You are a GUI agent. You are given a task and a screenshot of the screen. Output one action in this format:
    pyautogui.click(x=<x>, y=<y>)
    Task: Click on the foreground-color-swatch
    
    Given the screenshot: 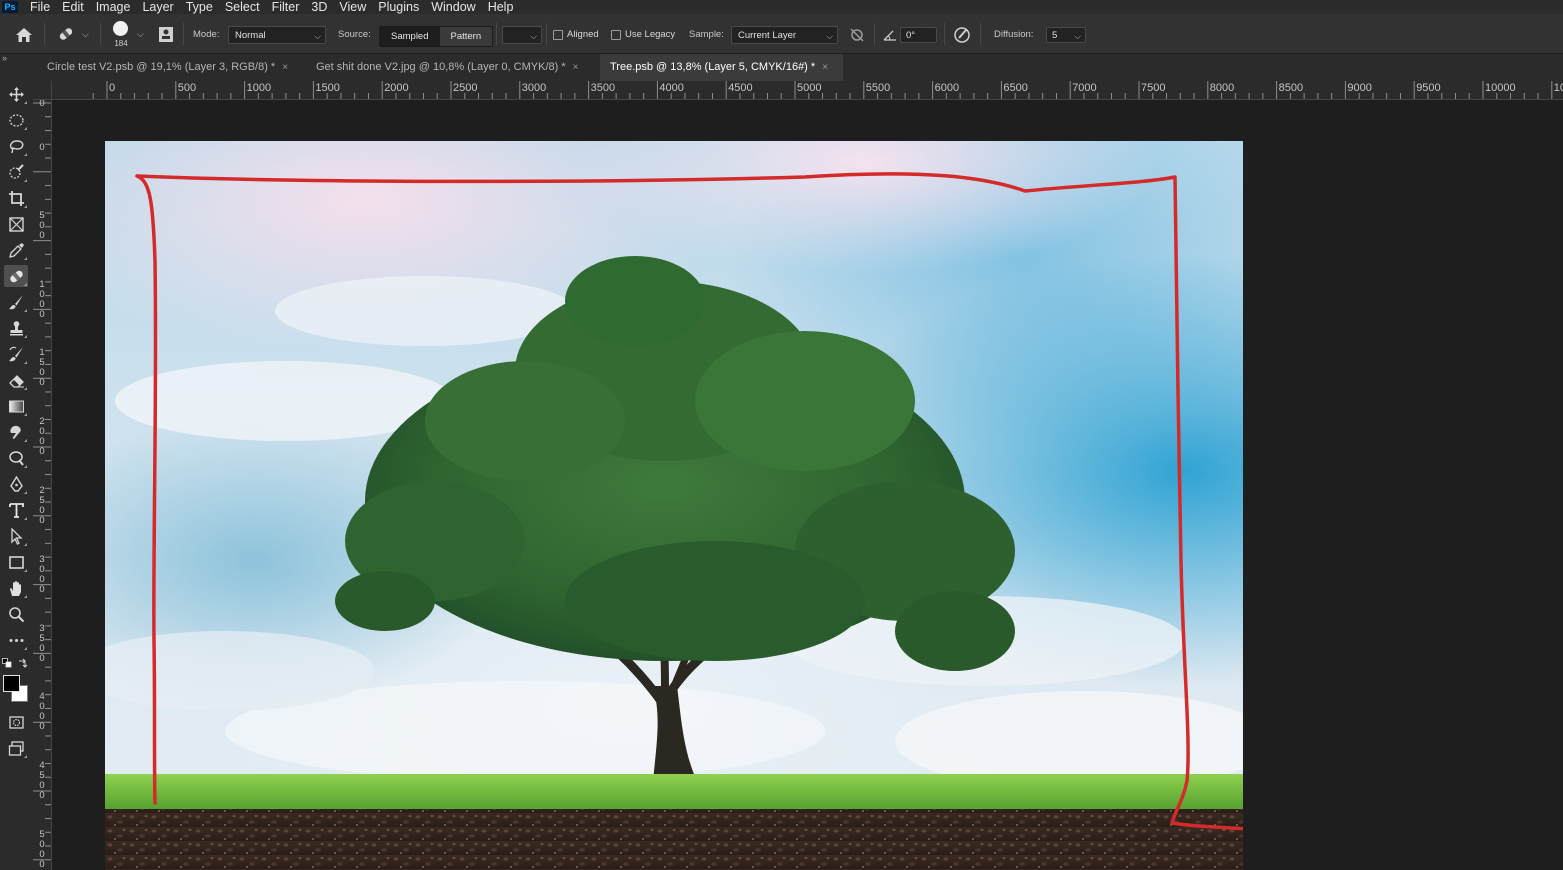 What is the action you would take?
    pyautogui.click(x=11, y=683)
    